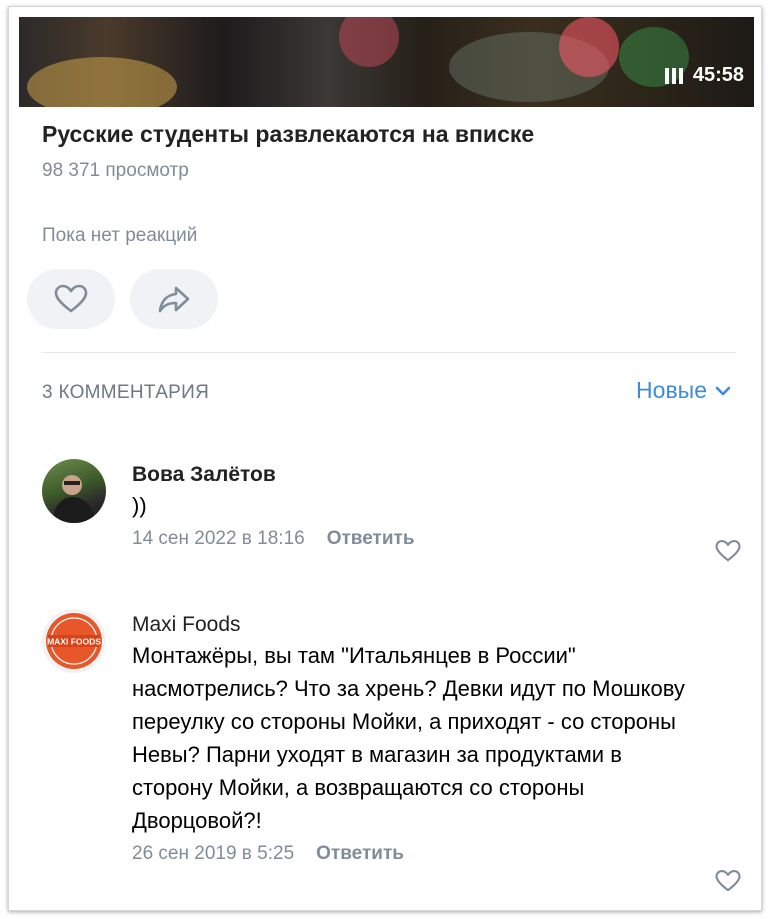 The height and width of the screenshot is (919, 770). What do you see at coordinates (126, 392) in the screenshot?
I see `comments-count: 3 КОММЕНТАРИЯ` at bounding box center [126, 392].